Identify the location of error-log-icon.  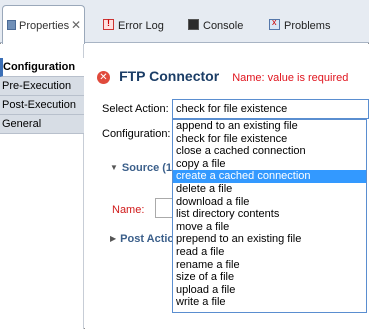
(108, 24).